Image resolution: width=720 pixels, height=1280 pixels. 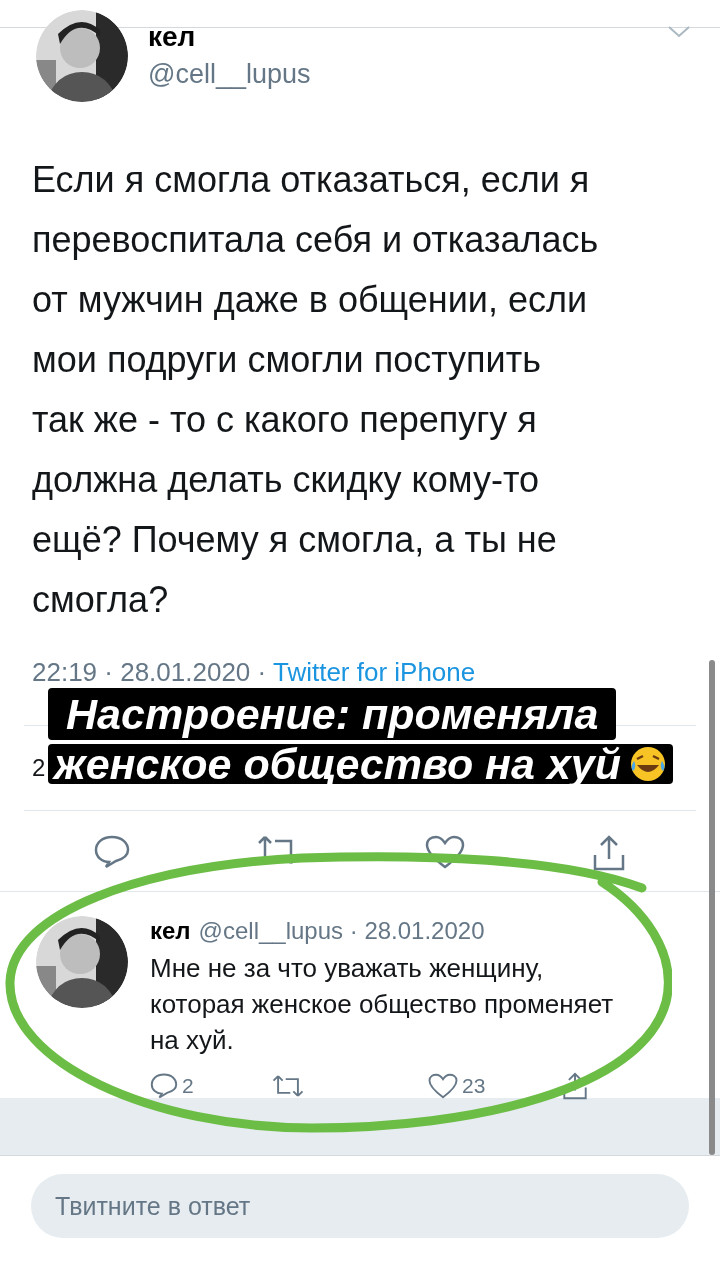 I want to click on like-count: 23, so click(x=474, y=1086).